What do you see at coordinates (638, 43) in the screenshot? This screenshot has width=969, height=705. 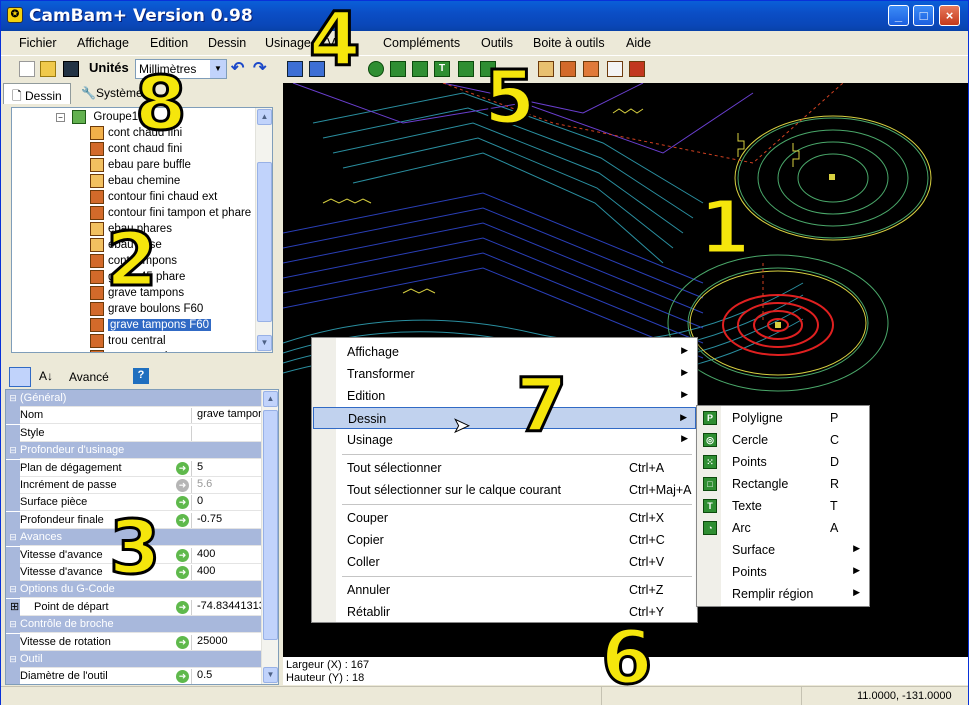 I see `menu-aide: Aide` at bounding box center [638, 43].